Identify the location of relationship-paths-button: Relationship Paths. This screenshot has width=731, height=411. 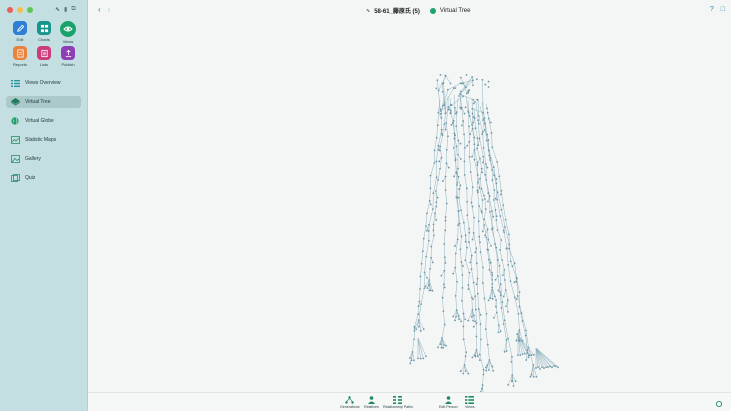
(398, 402).